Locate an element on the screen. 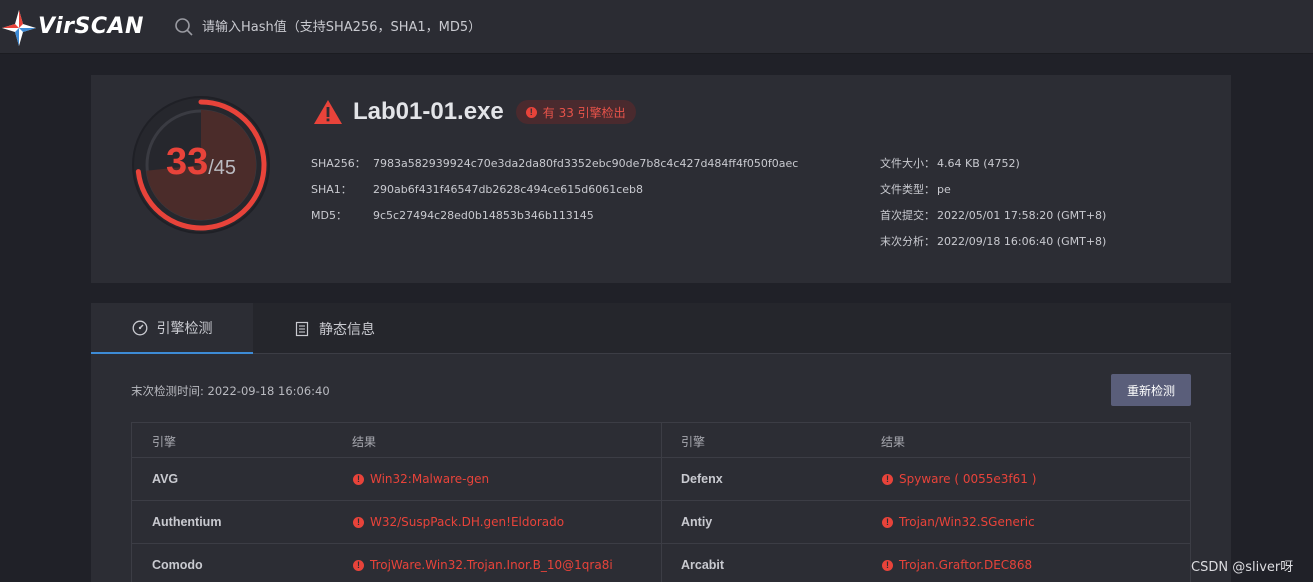 Image resolution: width=1313 pixels, height=582 pixels. engine-name: Comodo is located at coordinates (177, 565).